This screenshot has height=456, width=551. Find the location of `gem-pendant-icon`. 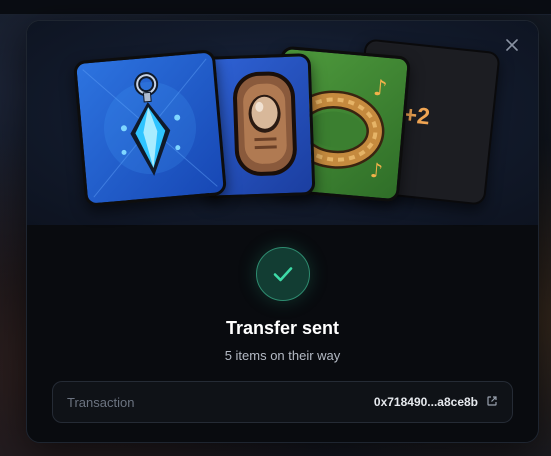

gem-pendant-icon is located at coordinates (150, 128).